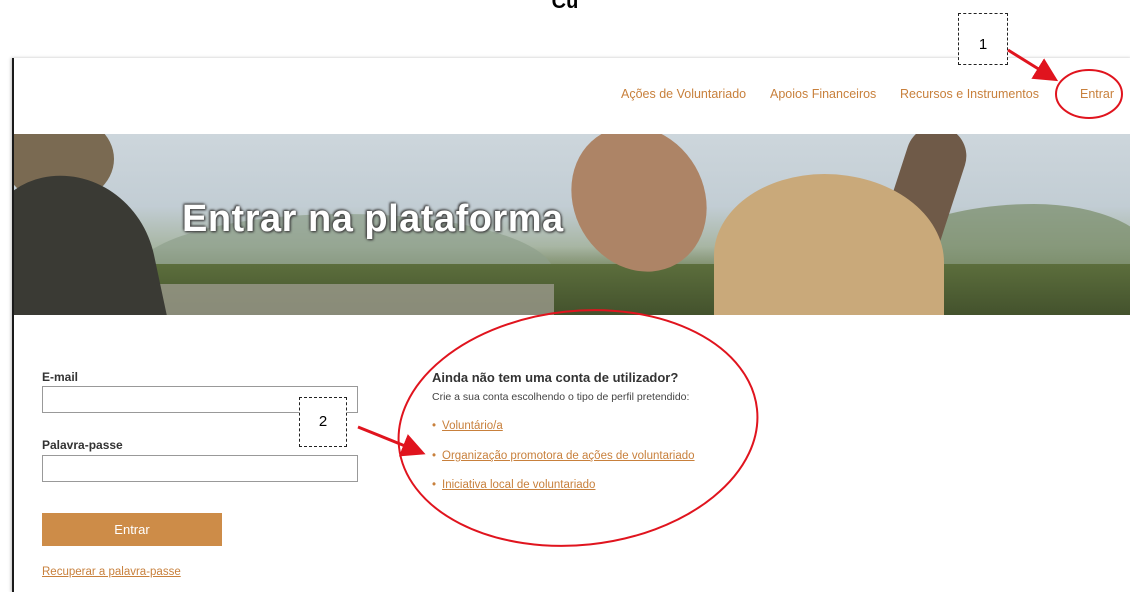  I want to click on signup-option: • Iniciativa local de voluntariado, so click(513, 485).